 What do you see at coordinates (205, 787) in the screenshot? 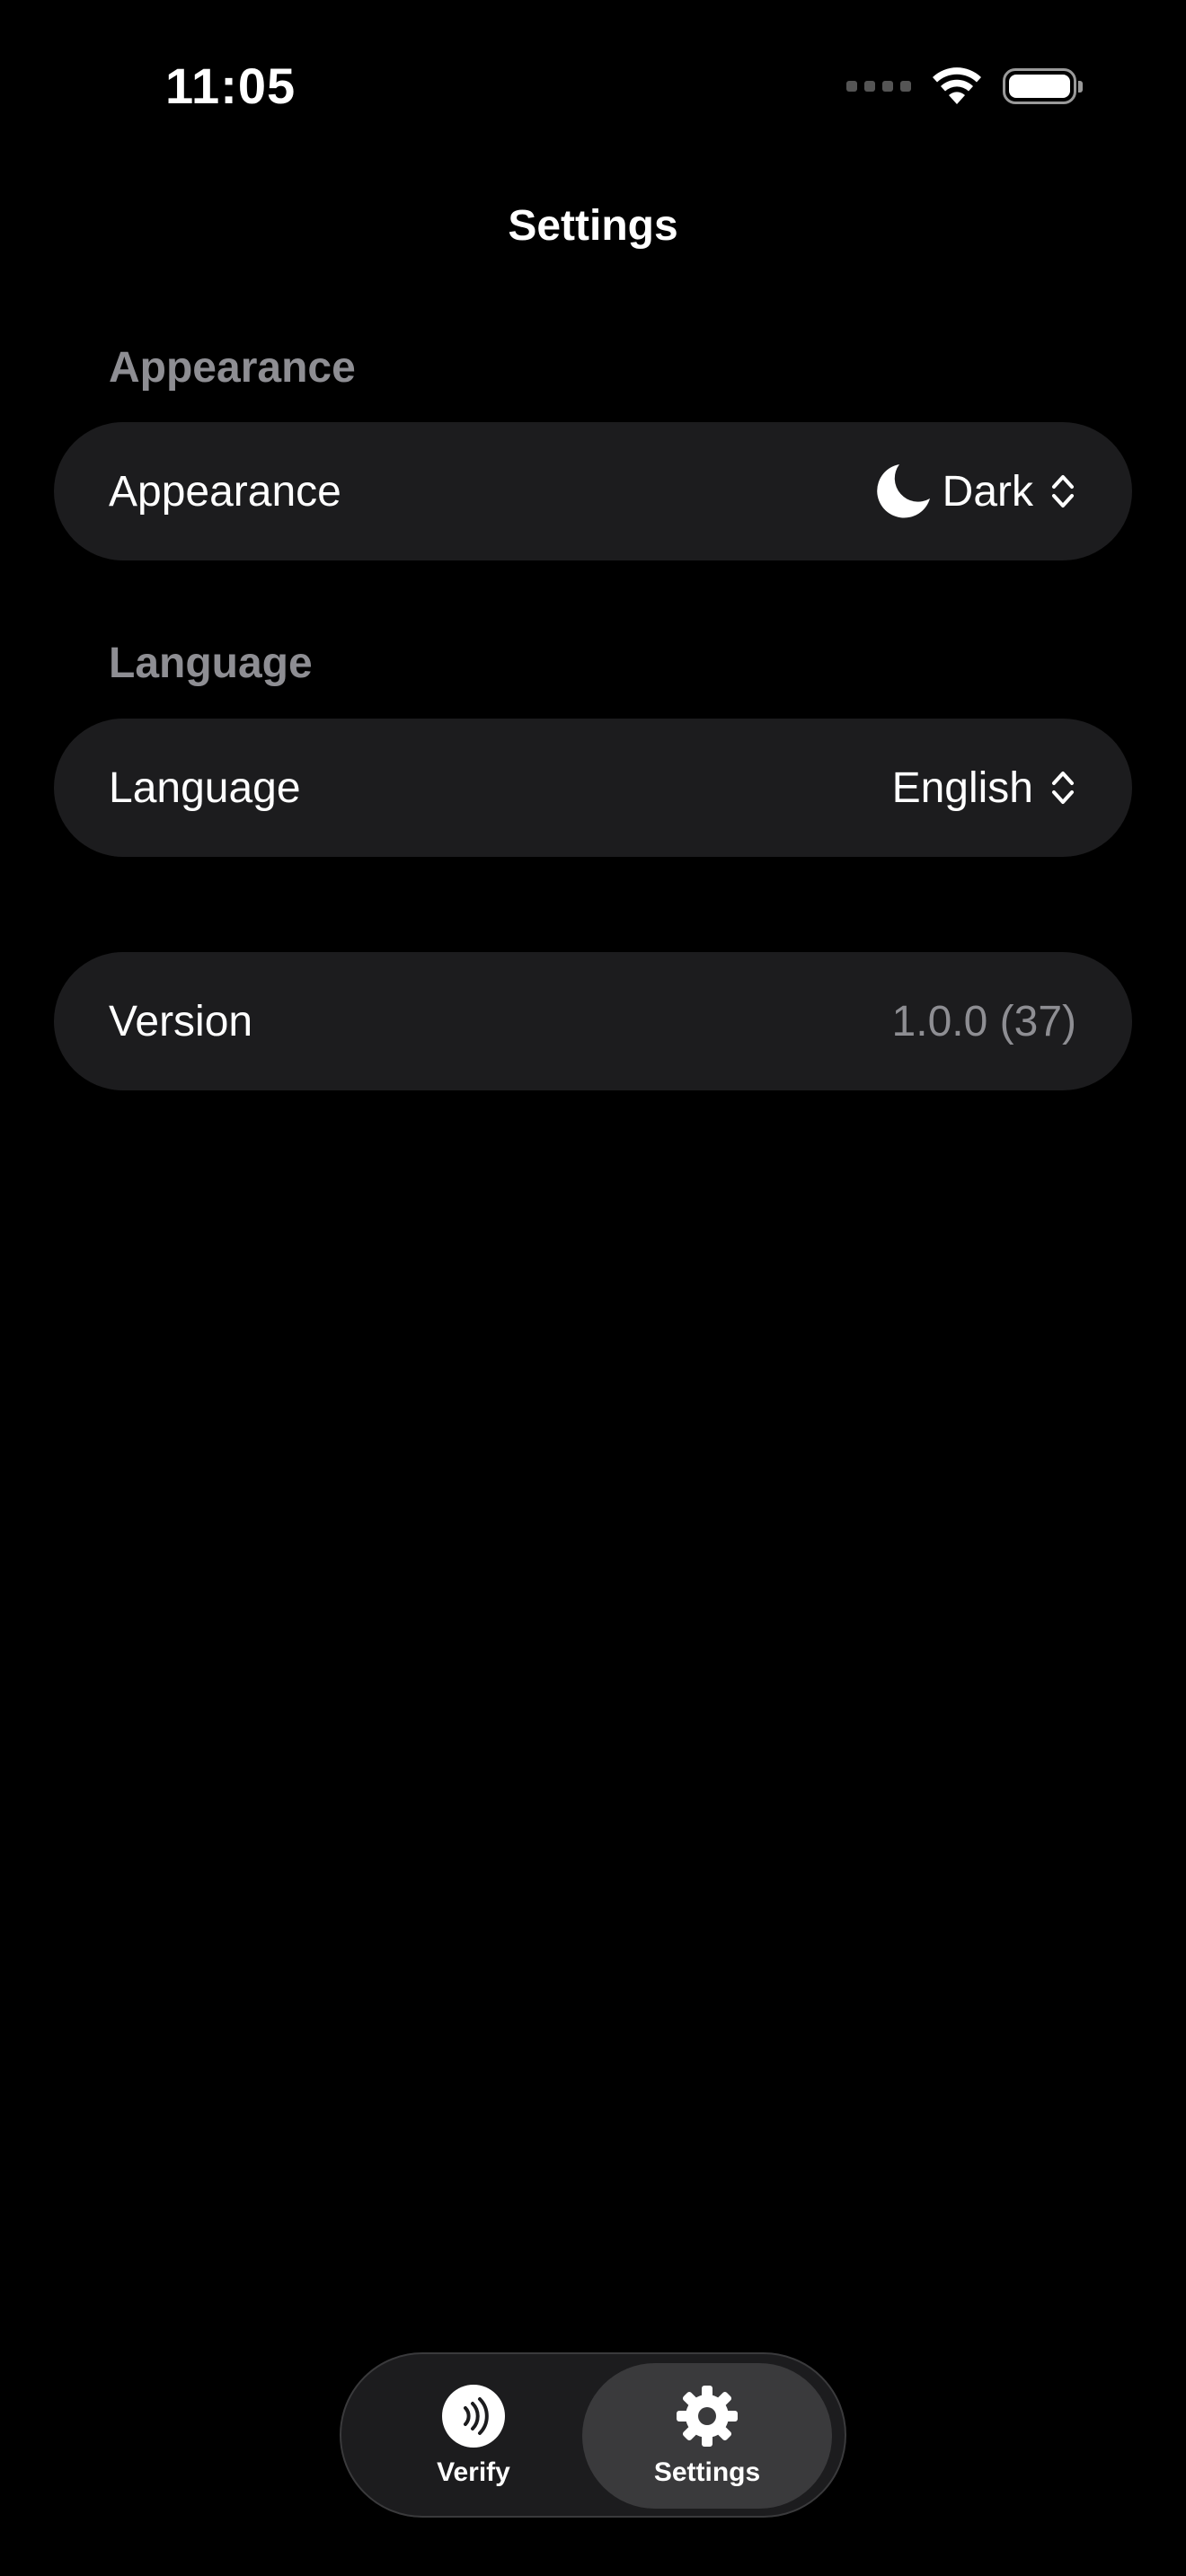
I see `language-row-label: Language` at bounding box center [205, 787].